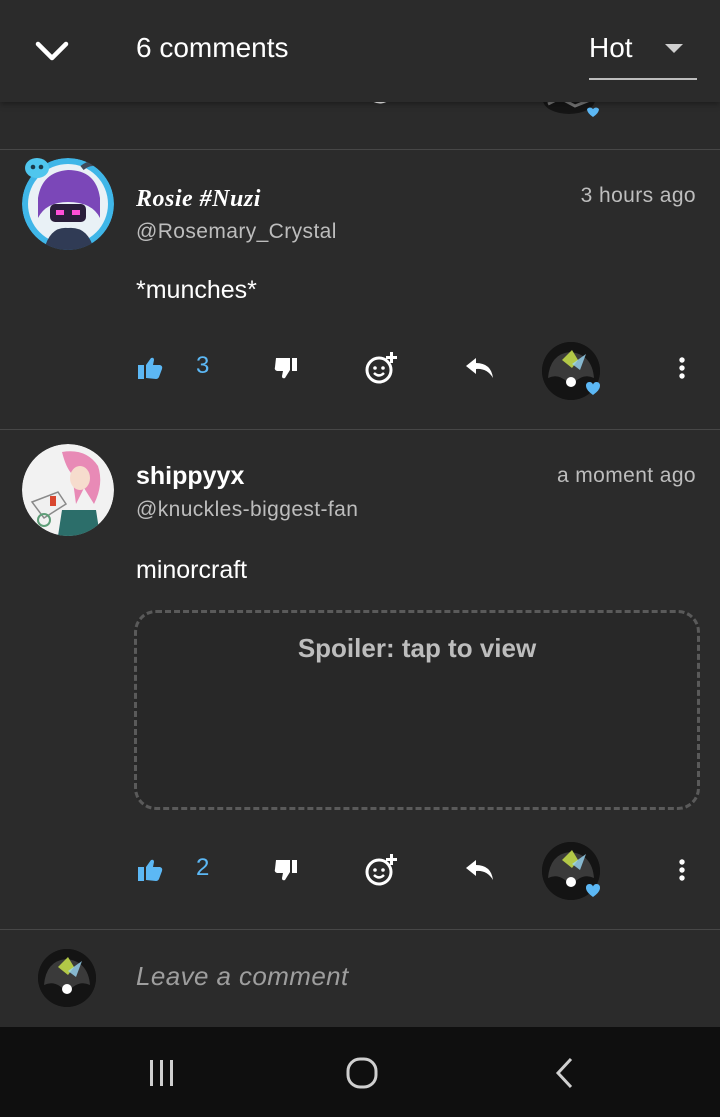  What do you see at coordinates (360, 929) in the screenshot?
I see `divider` at bounding box center [360, 929].